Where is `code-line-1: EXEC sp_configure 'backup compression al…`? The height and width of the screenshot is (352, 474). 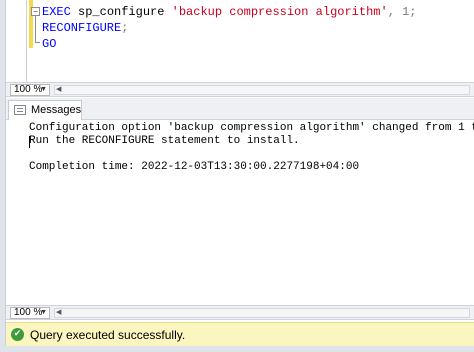
code-line-1: EXEC sp_configure 'backup compression al… is located at coordinates (229, 12).